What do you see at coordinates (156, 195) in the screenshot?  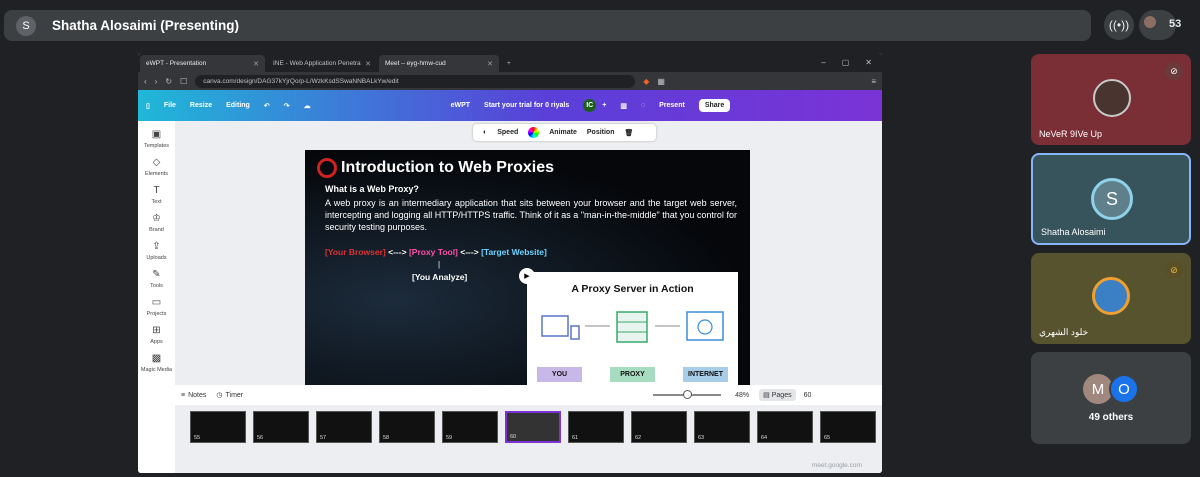 I see `sidebar-item-text: T Text` at bounding box center [156, 195].